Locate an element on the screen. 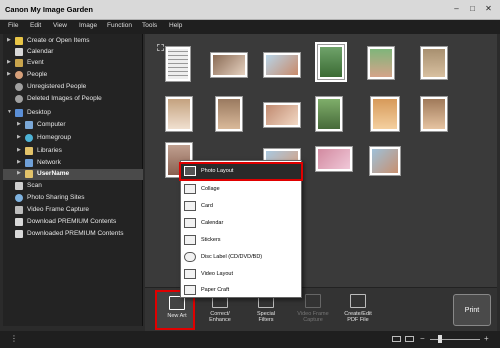  sidebar-item-create-or-open-items: ▶ Create or Open Items is located at coordinates (73, 41).